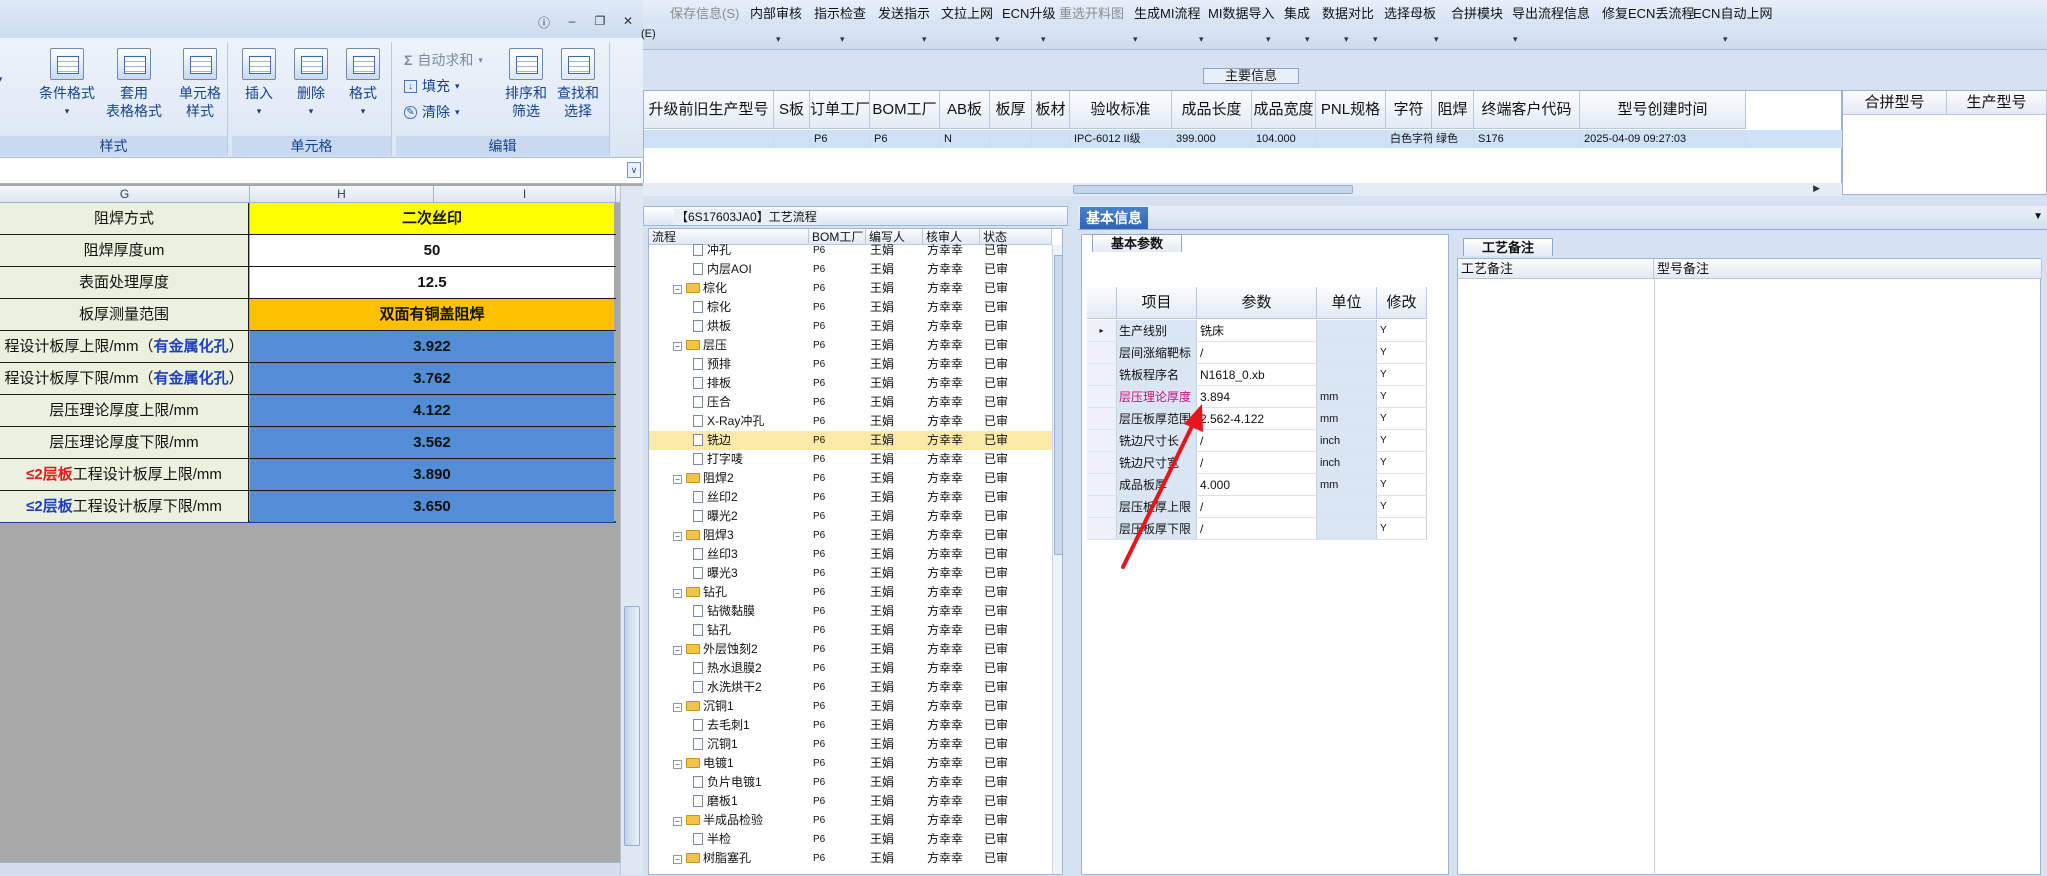 The width and height of the screenshot is (2047, 876). Describe the element at coordinates (432, 112) in the screenshot. I see `clear-button: ✎ 清除 ▾` at that location.